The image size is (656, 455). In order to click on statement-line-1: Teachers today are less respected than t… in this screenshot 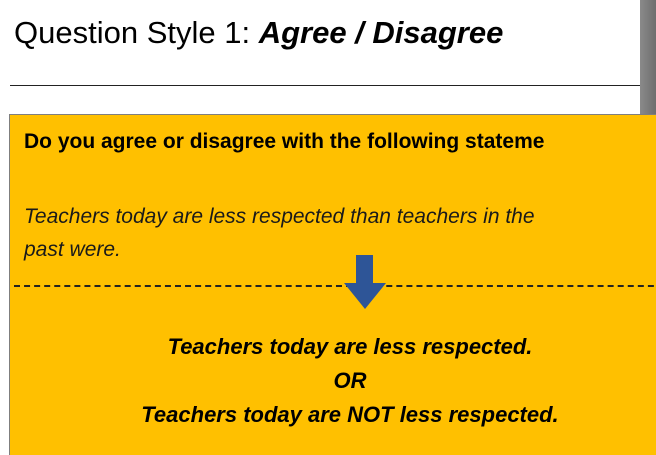, I will do `click(279, 216)`.